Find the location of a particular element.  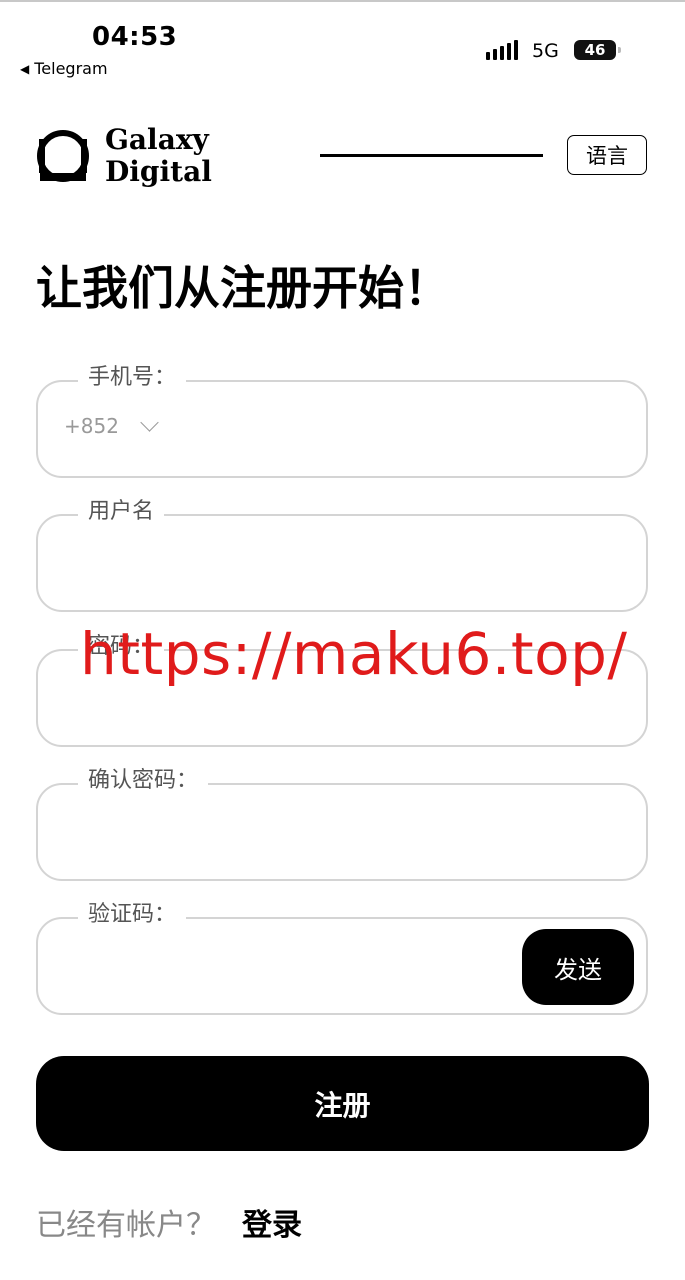

confirm-password-label: 确认密码： is located at coordinates (143, 781).